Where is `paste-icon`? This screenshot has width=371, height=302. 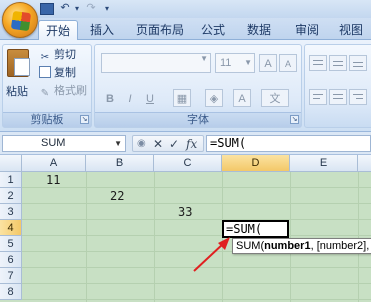 paste-icon is located at coordinates (18, 63).